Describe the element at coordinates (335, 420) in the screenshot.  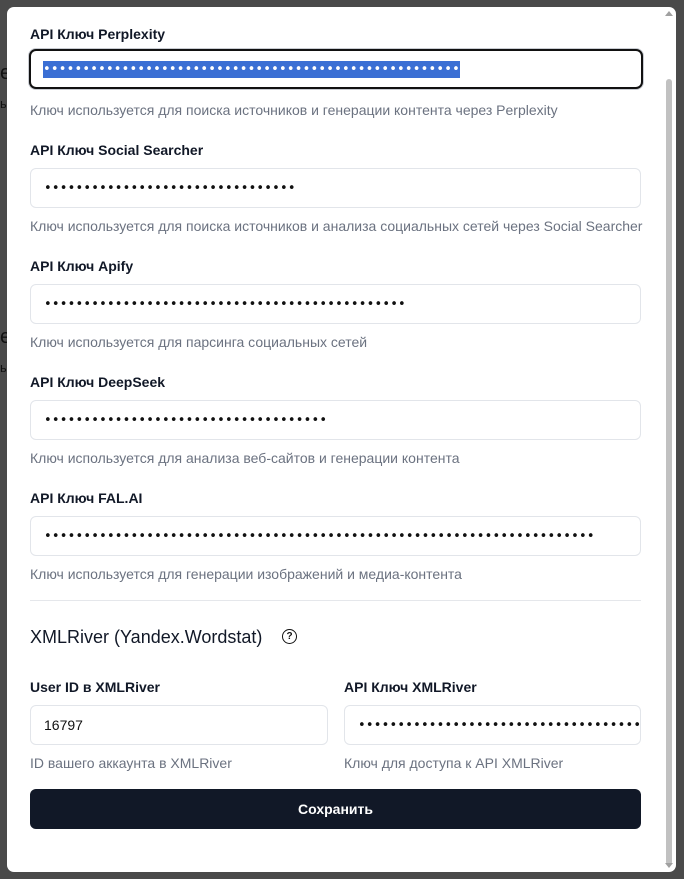
I see `deepseek-key-input: ••••••••••••••••••••••••••••••••••••` at that location.